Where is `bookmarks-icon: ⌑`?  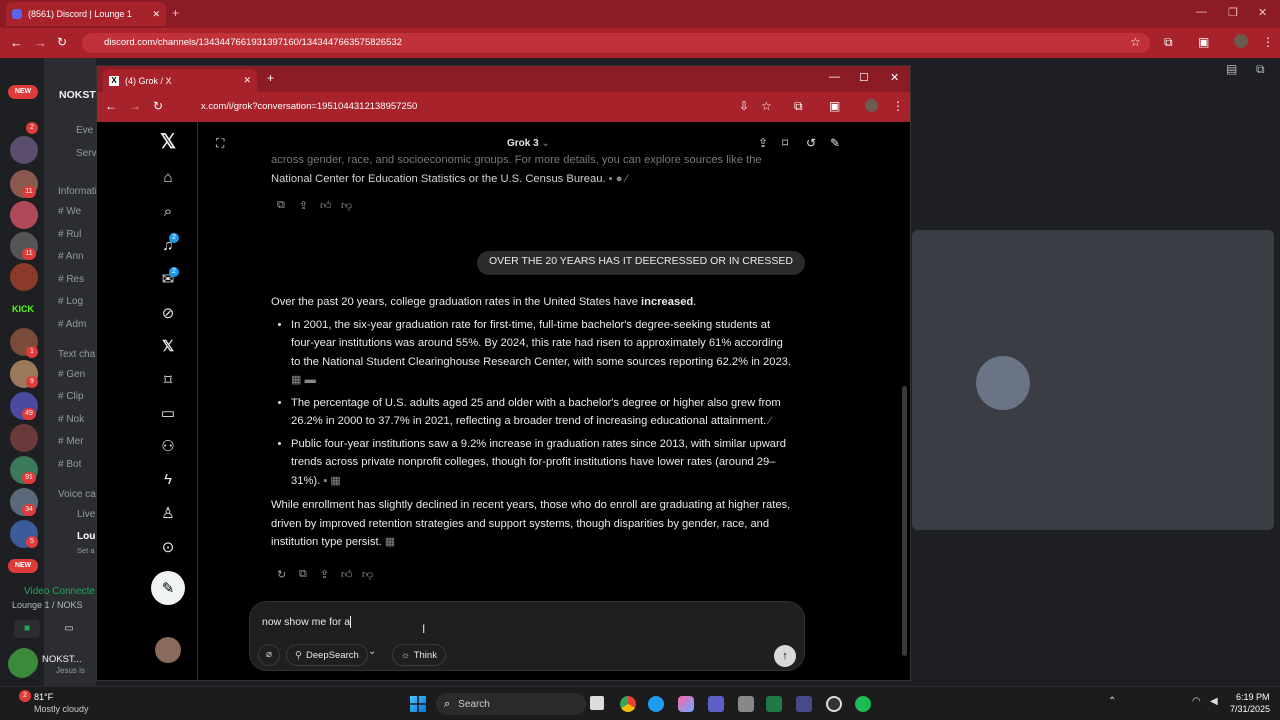 bookmarks-icon: ⌑ is located at coordinates (168, 380).